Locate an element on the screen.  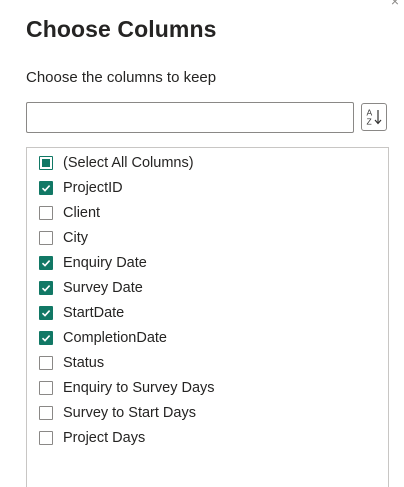
column-item-label: (Select All Columns) is located at coordinates (128, 163).